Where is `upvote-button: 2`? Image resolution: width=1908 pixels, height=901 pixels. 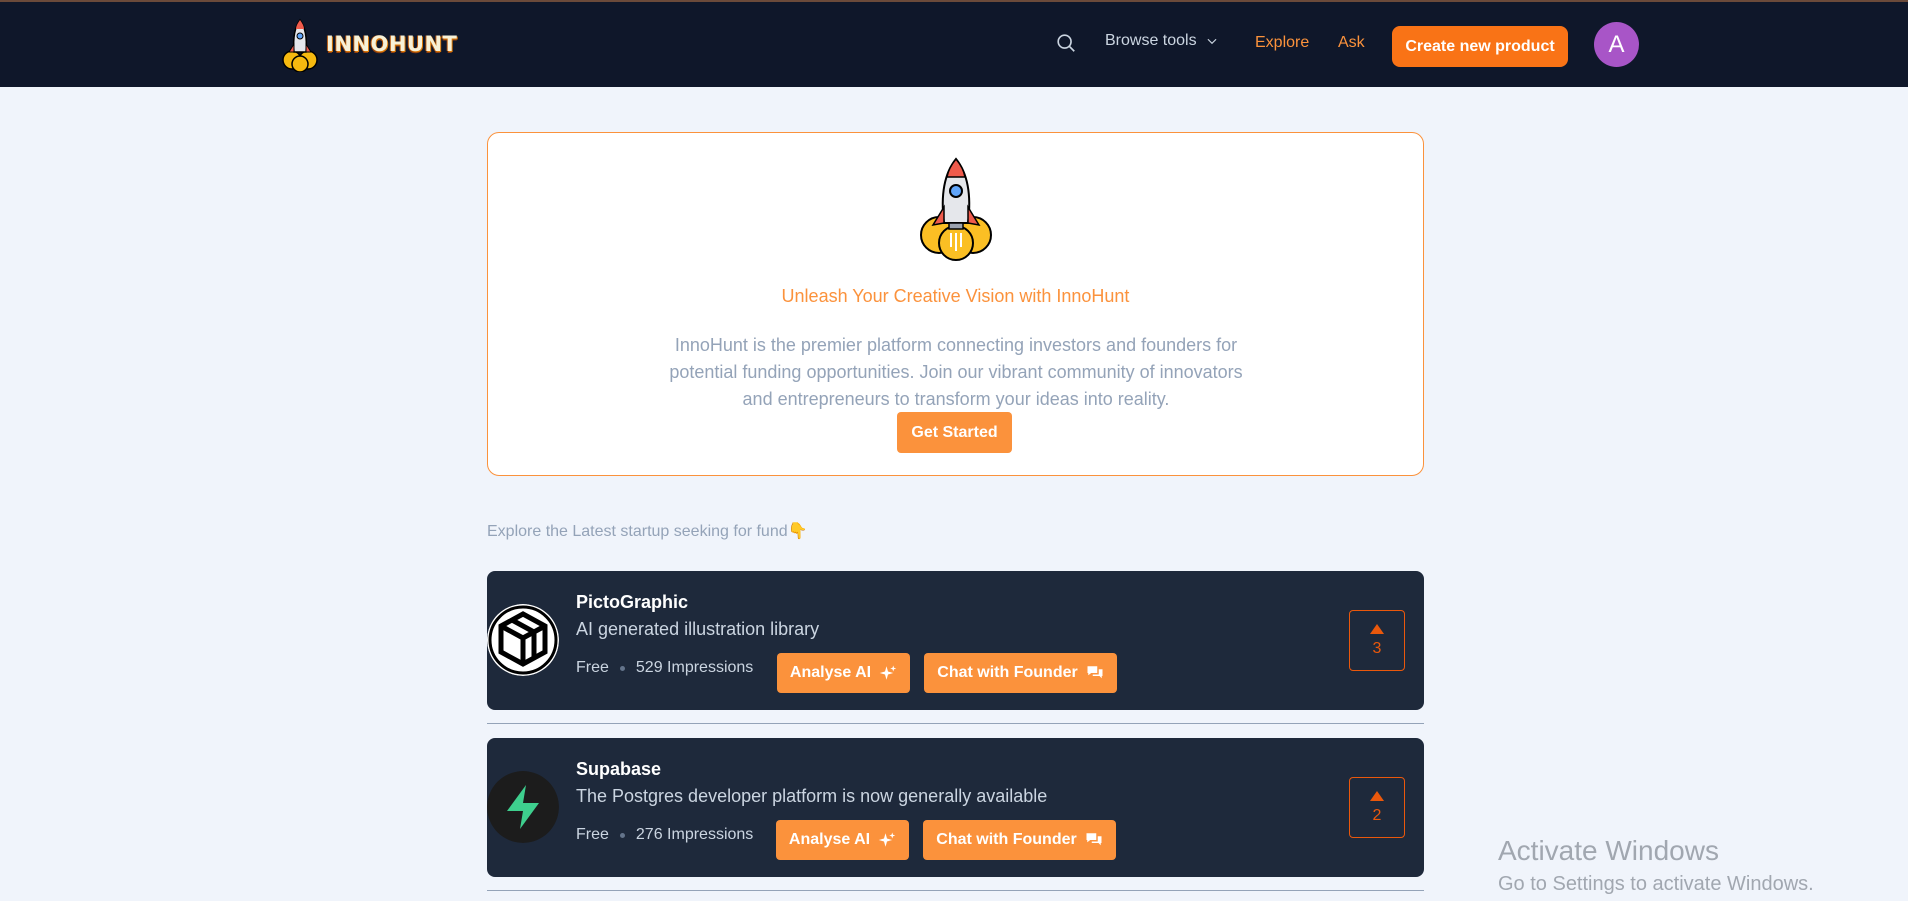
upvote-button: 2 is located at coordinates (1377, 807).